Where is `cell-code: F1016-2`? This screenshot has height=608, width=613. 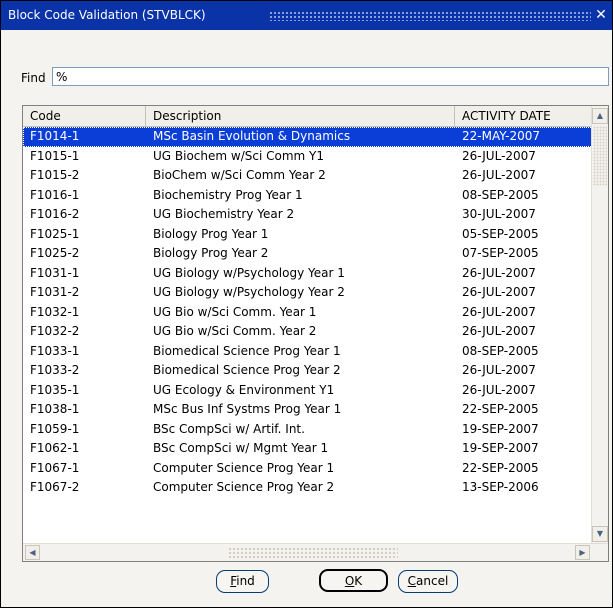 cell-code: F1016-2 is located at coordinates (55, 214).